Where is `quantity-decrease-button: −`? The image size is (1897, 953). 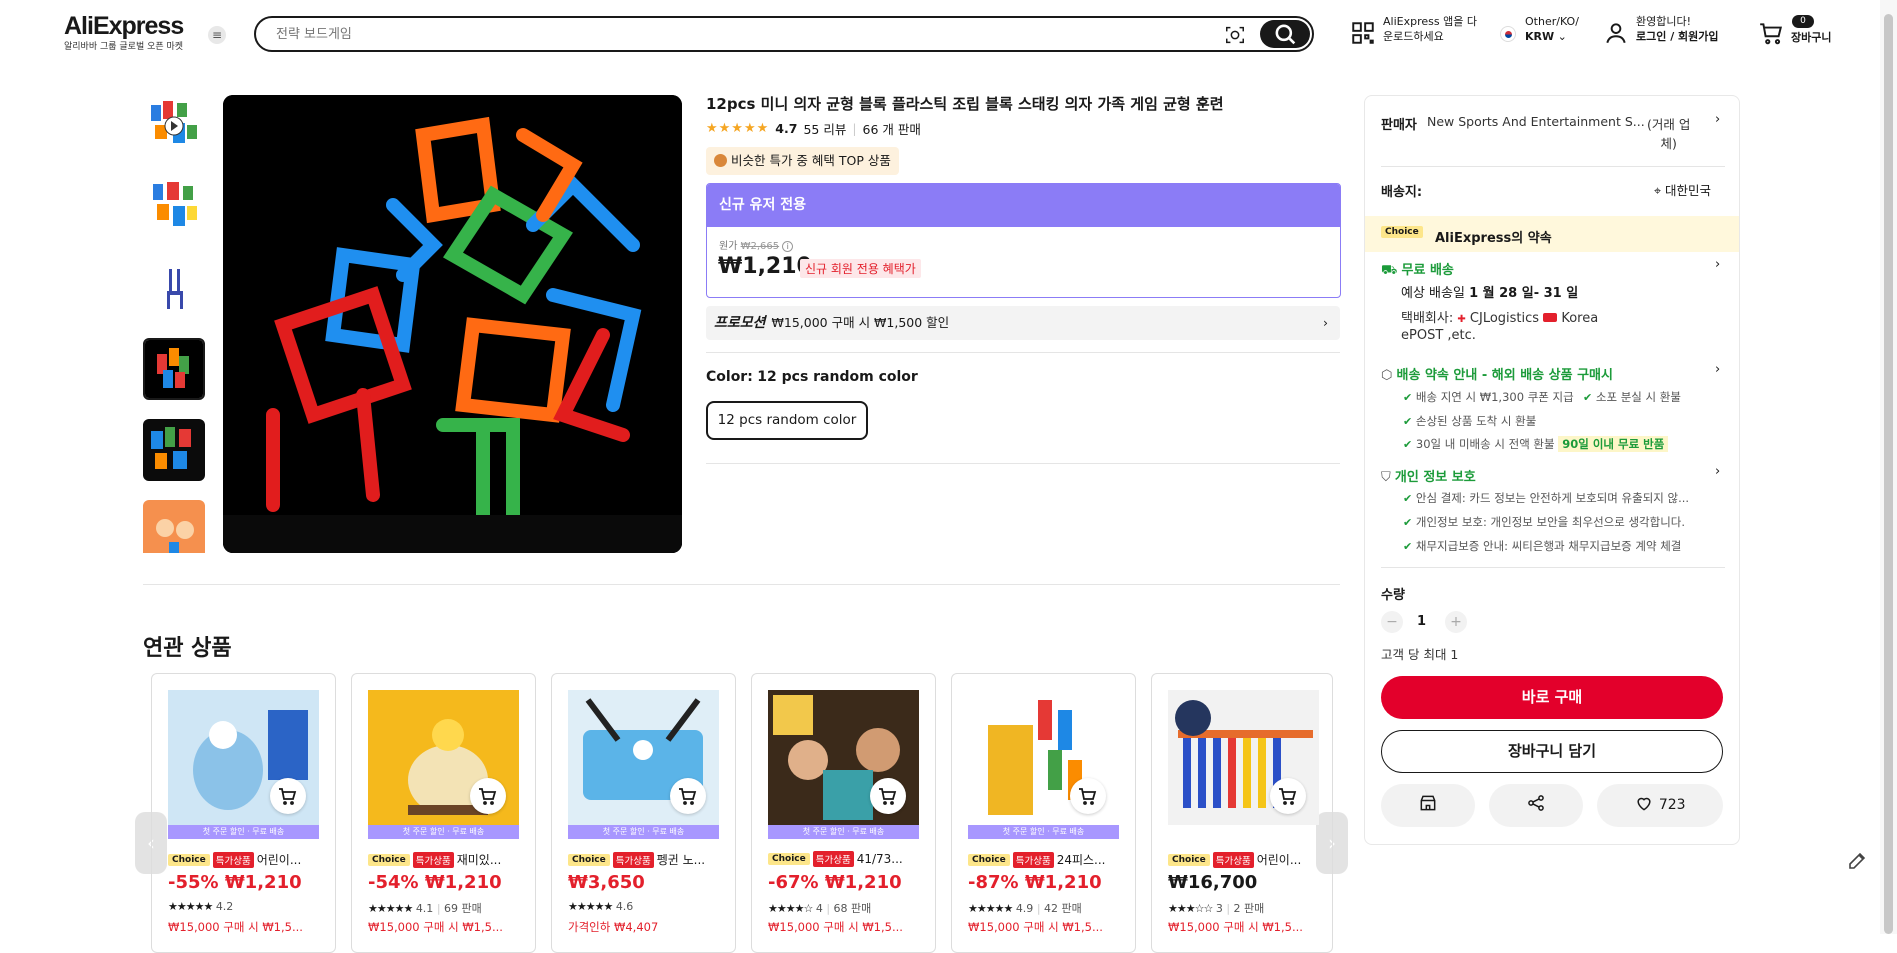 quantity-decrease-button: − is located at coordinates (1392, 622).